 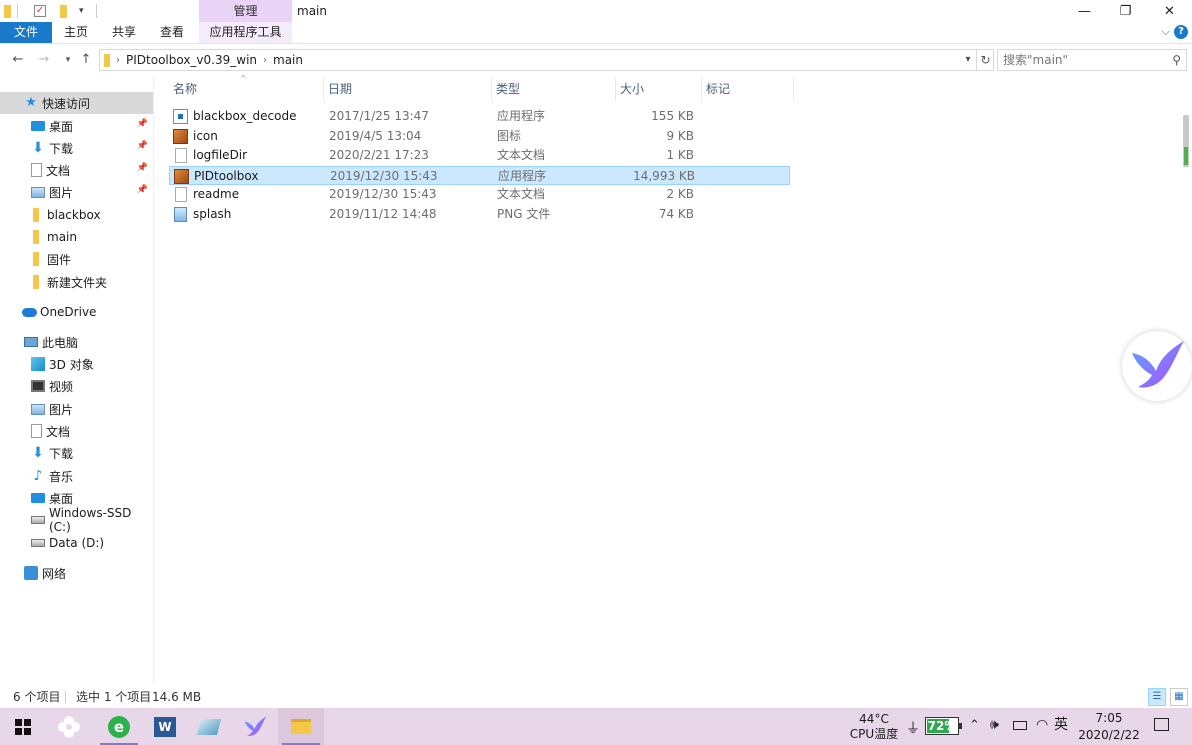 I want to click on status-bar: 6 个项目 选中 1 个项目 14.6 MB ☰ ▦, so click(x=596, y=697).